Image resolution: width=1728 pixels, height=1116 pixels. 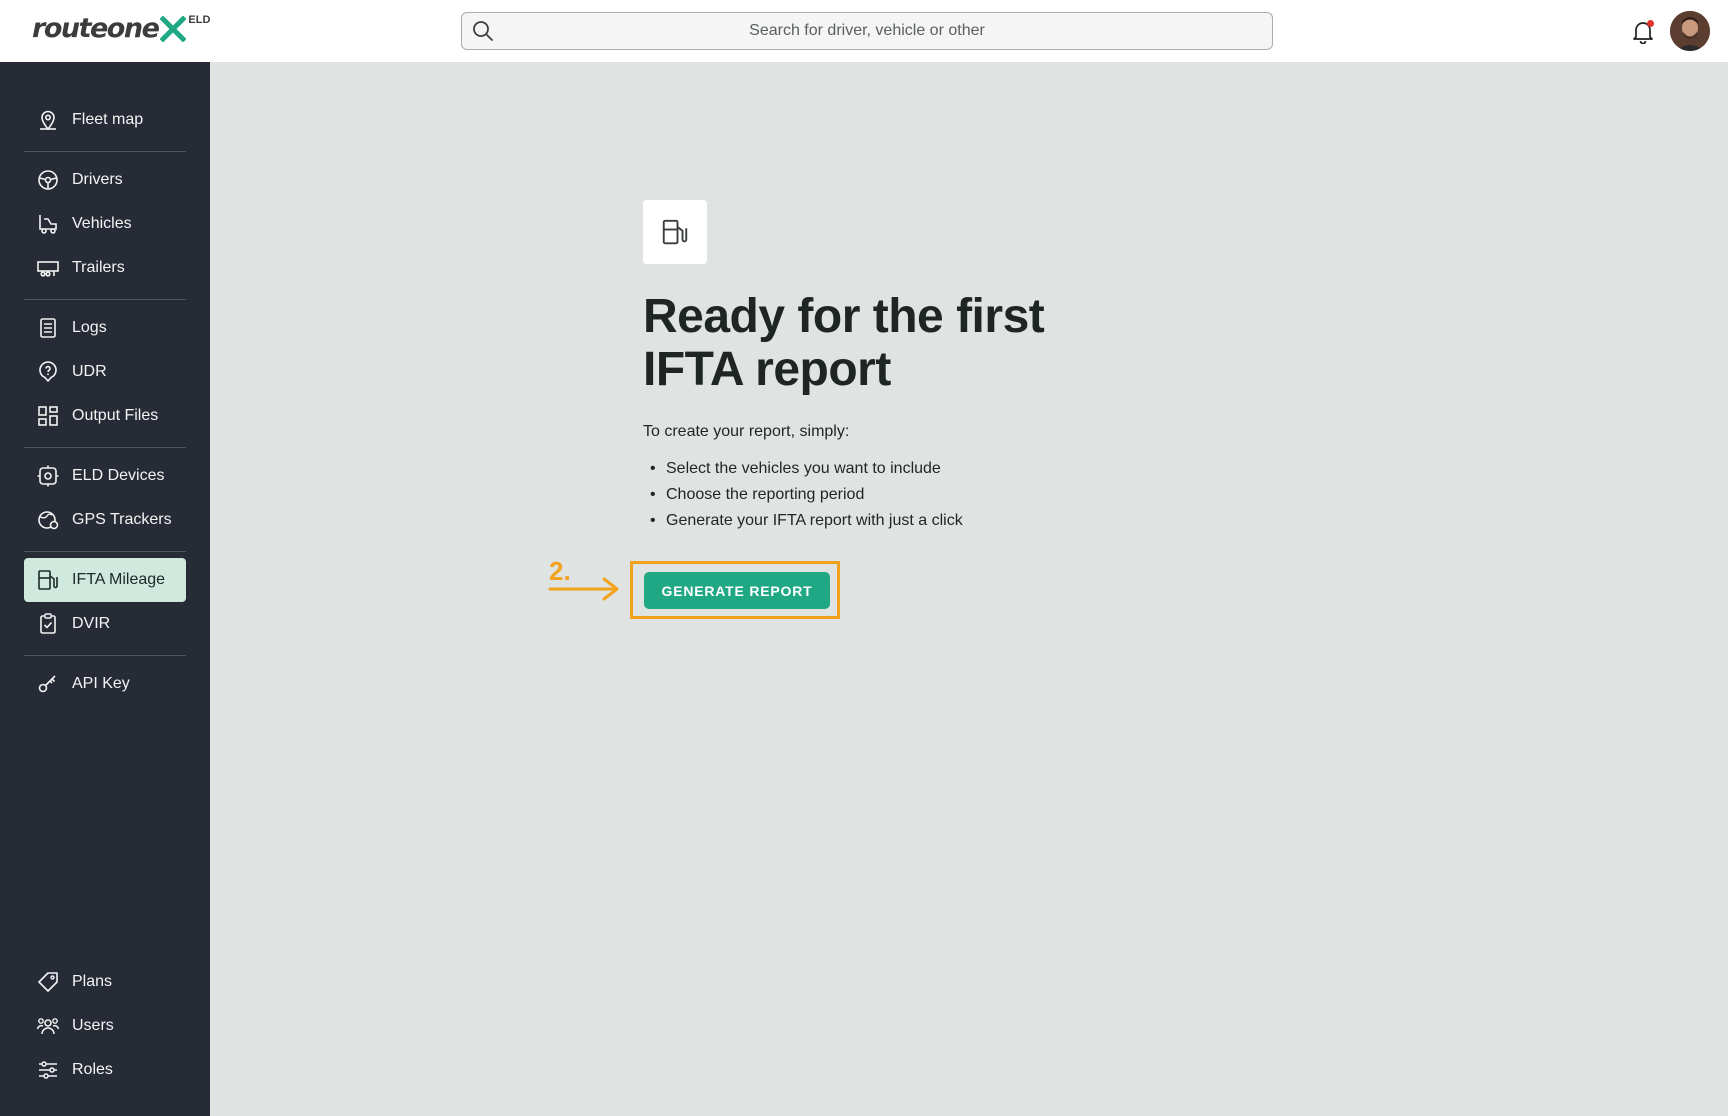 I want to click on sidebar-item-logs: Logs, so click(x=105, y=328).